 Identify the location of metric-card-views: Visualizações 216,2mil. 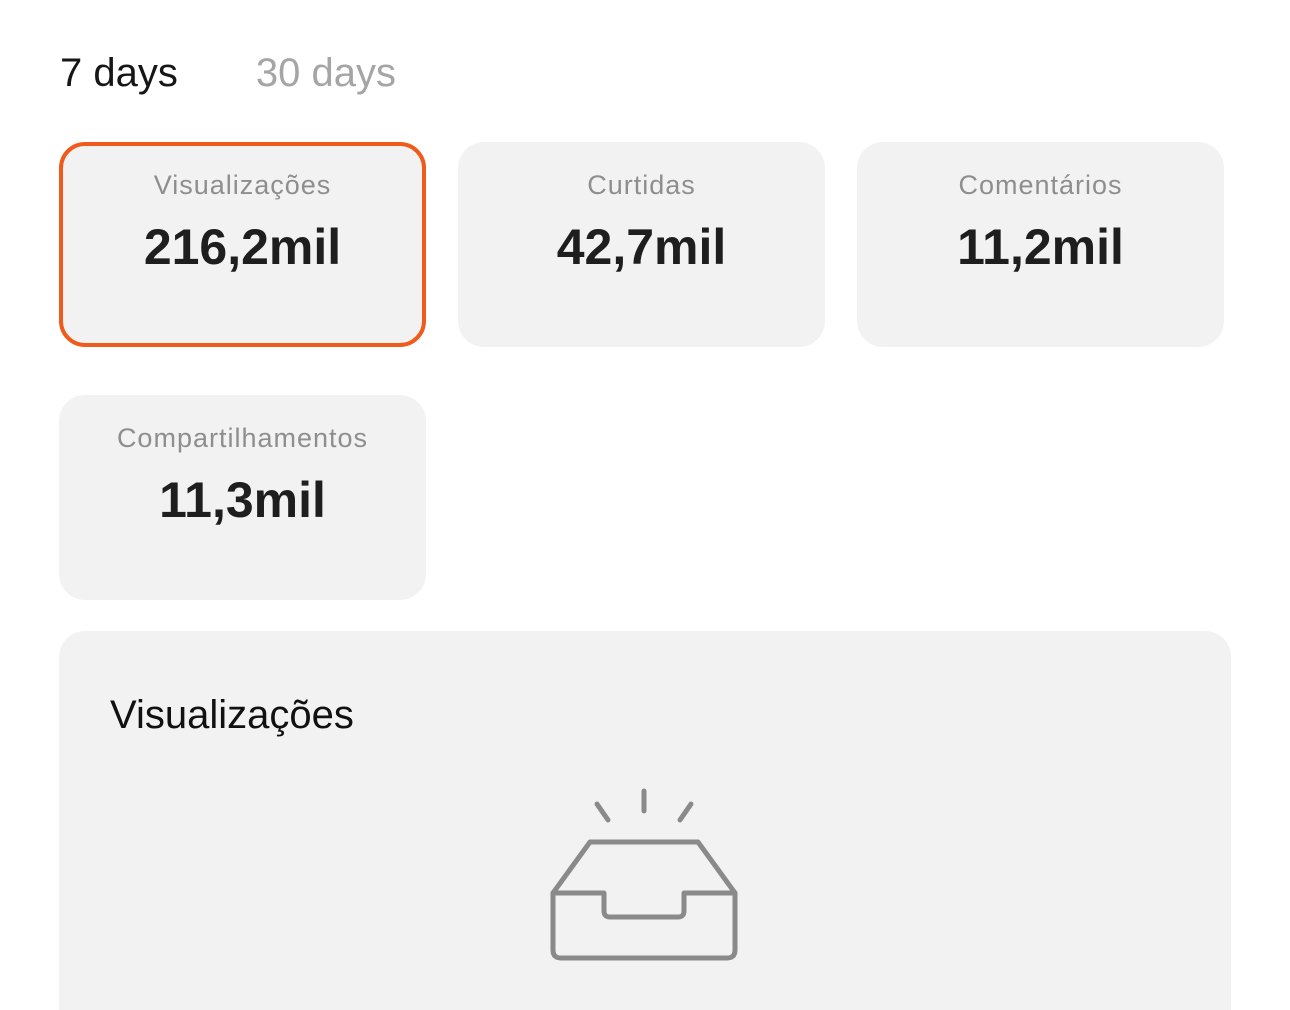
(242, 244).